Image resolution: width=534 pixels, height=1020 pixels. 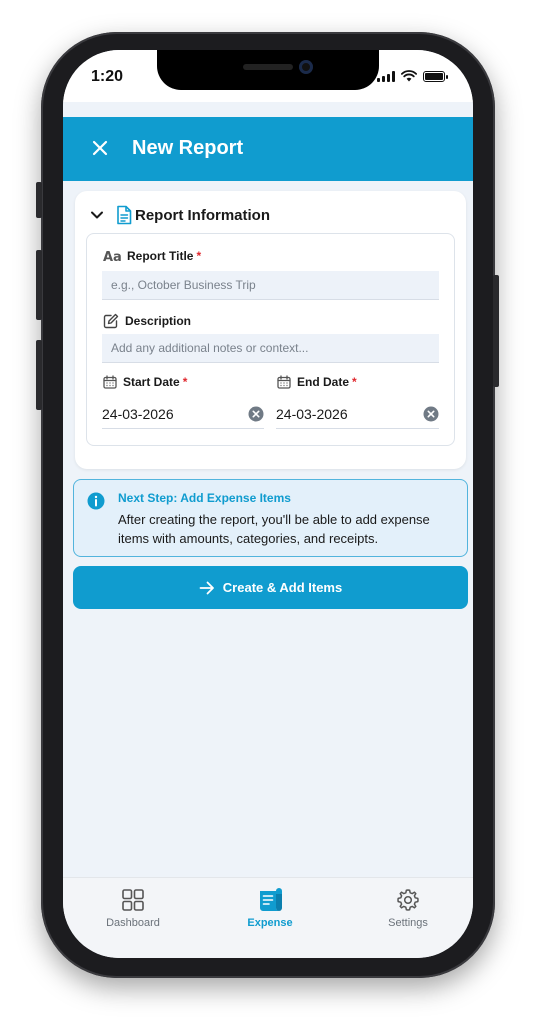 I want to click on tab-settings: Settings, so click(x=408, y=913).